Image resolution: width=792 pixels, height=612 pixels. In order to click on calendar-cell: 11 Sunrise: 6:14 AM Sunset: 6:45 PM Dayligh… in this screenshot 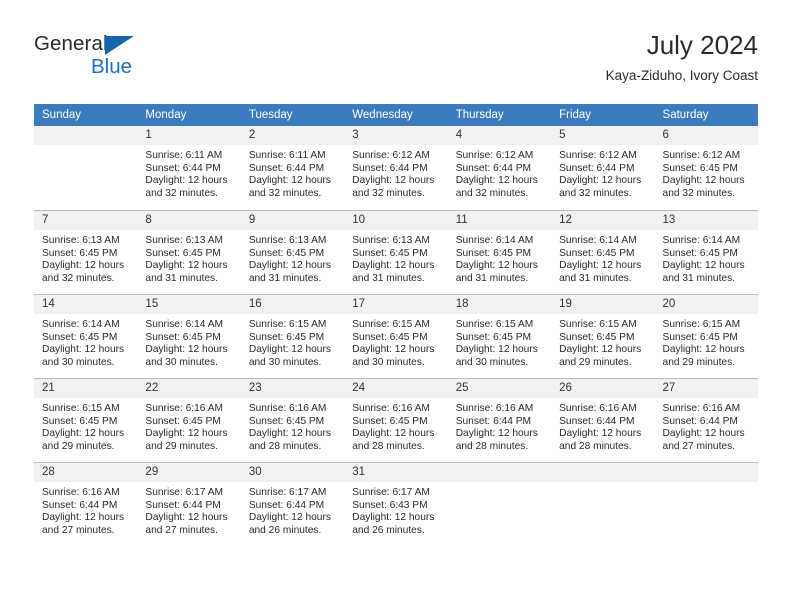, I will do `click(499, 252)`.